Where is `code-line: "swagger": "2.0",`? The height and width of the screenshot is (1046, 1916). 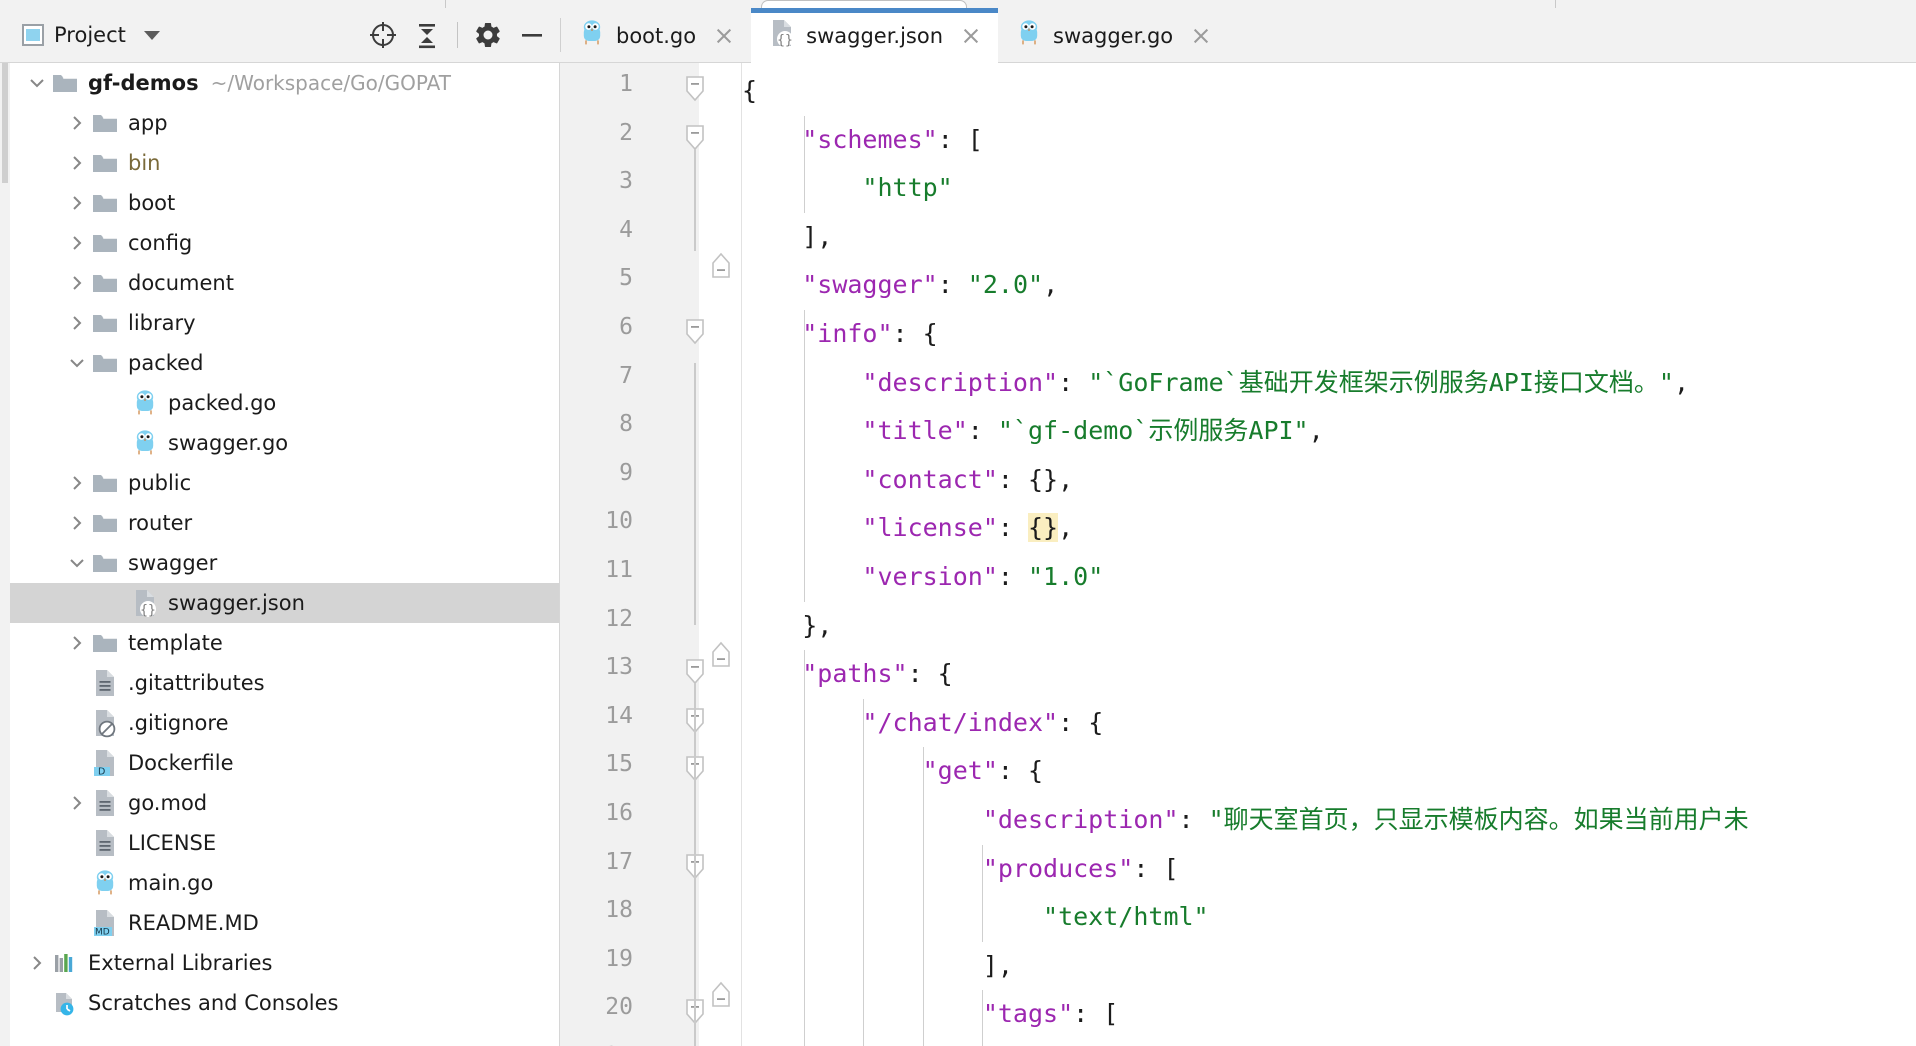 code-line: "swagger": "2.0", is located at coordinates (1329, 285).